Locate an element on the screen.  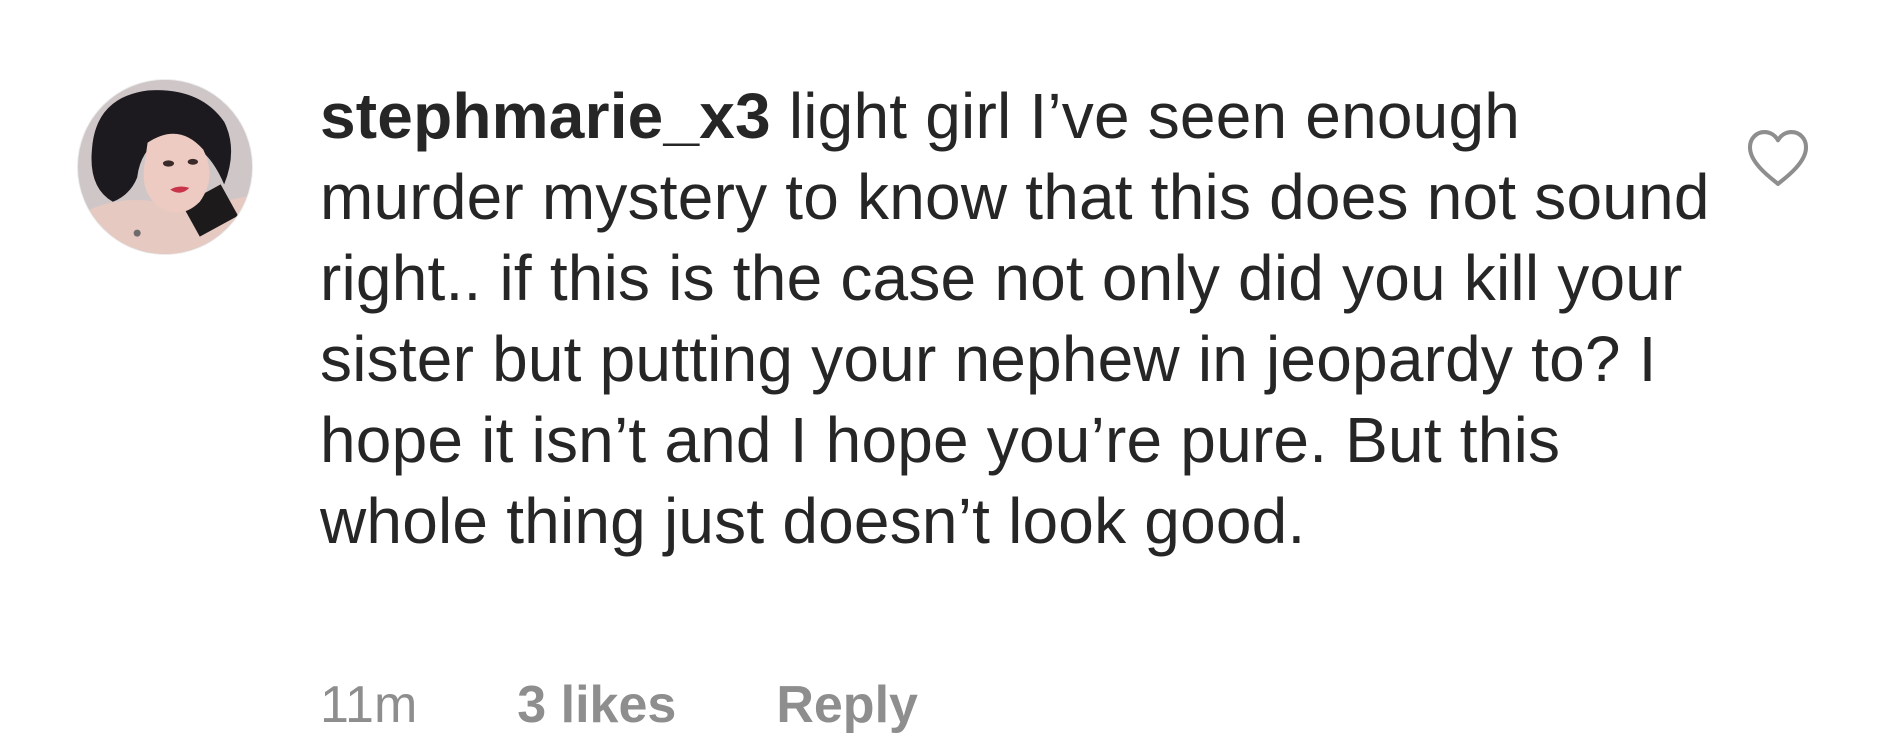
avatar is located at coordinates (165, 167).